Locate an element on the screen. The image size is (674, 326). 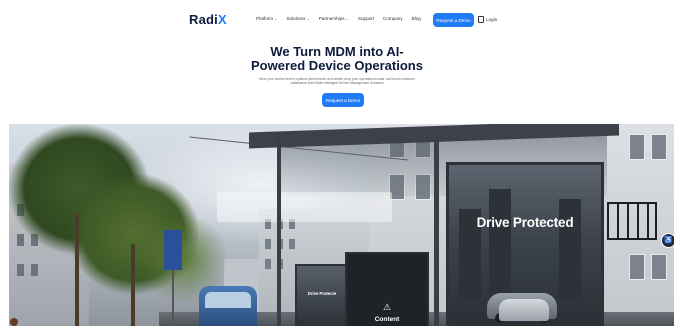
menu-item-label: Solutions is located at coordinates (296, 18).